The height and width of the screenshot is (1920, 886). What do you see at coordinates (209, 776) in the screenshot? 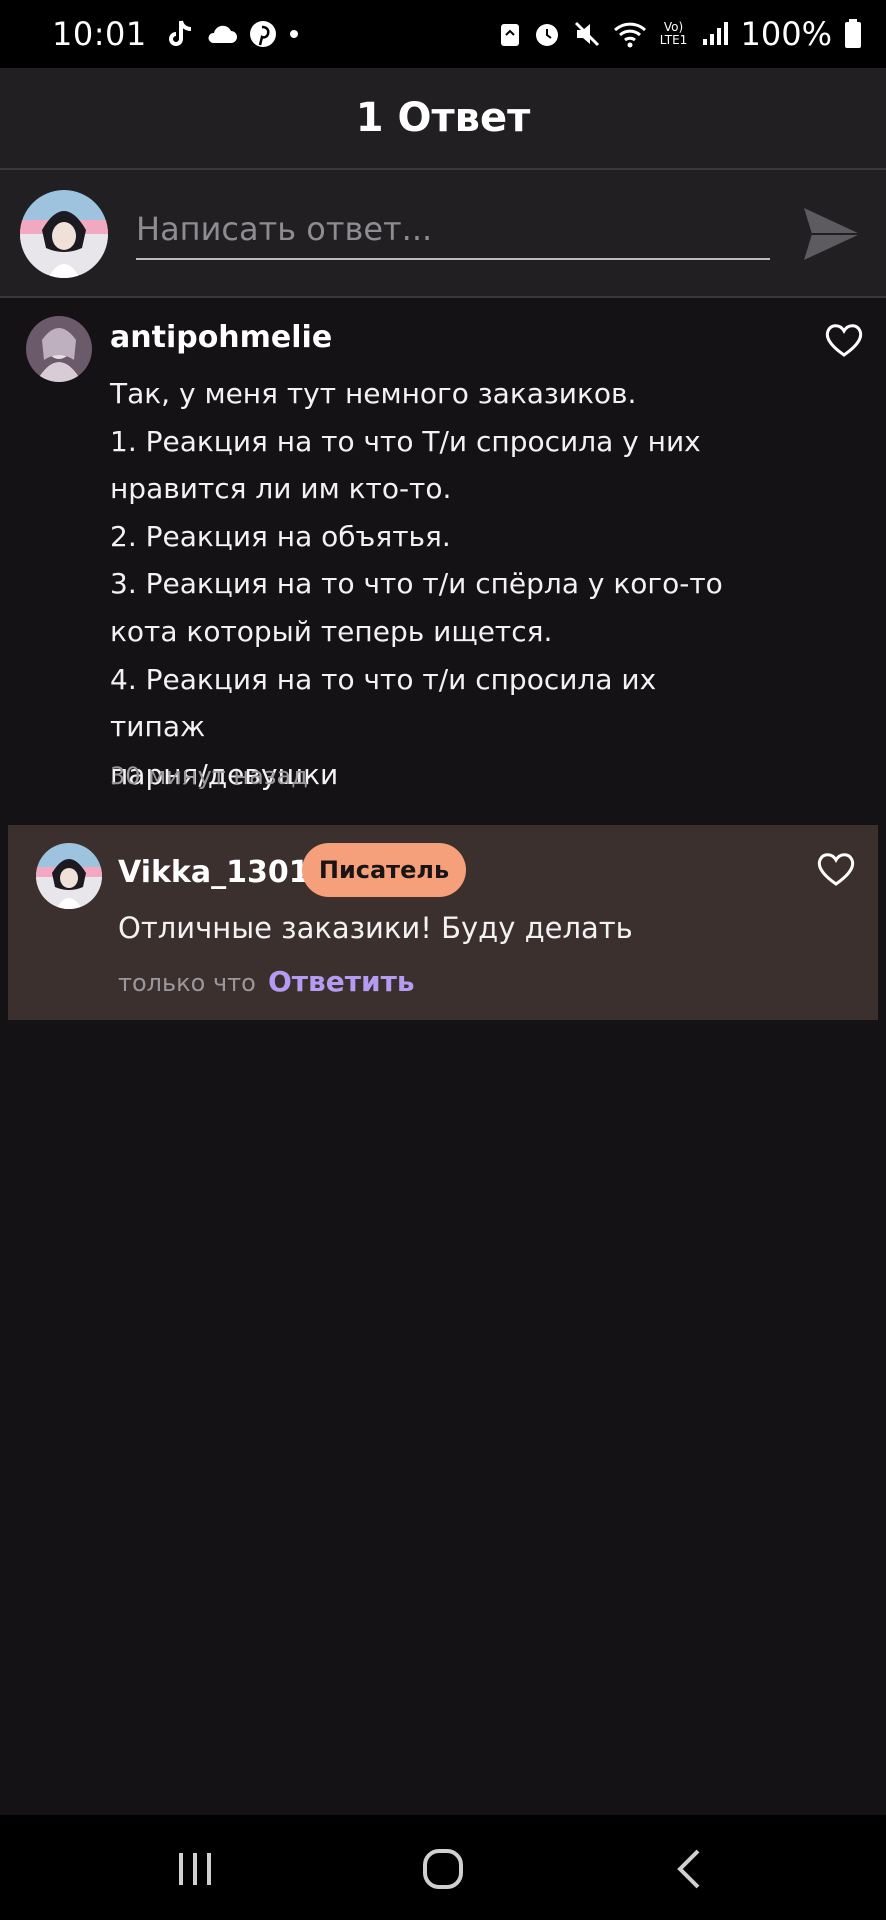
I see `comment-timestamp: 30 минут назад` at bounding box center [209, 776].